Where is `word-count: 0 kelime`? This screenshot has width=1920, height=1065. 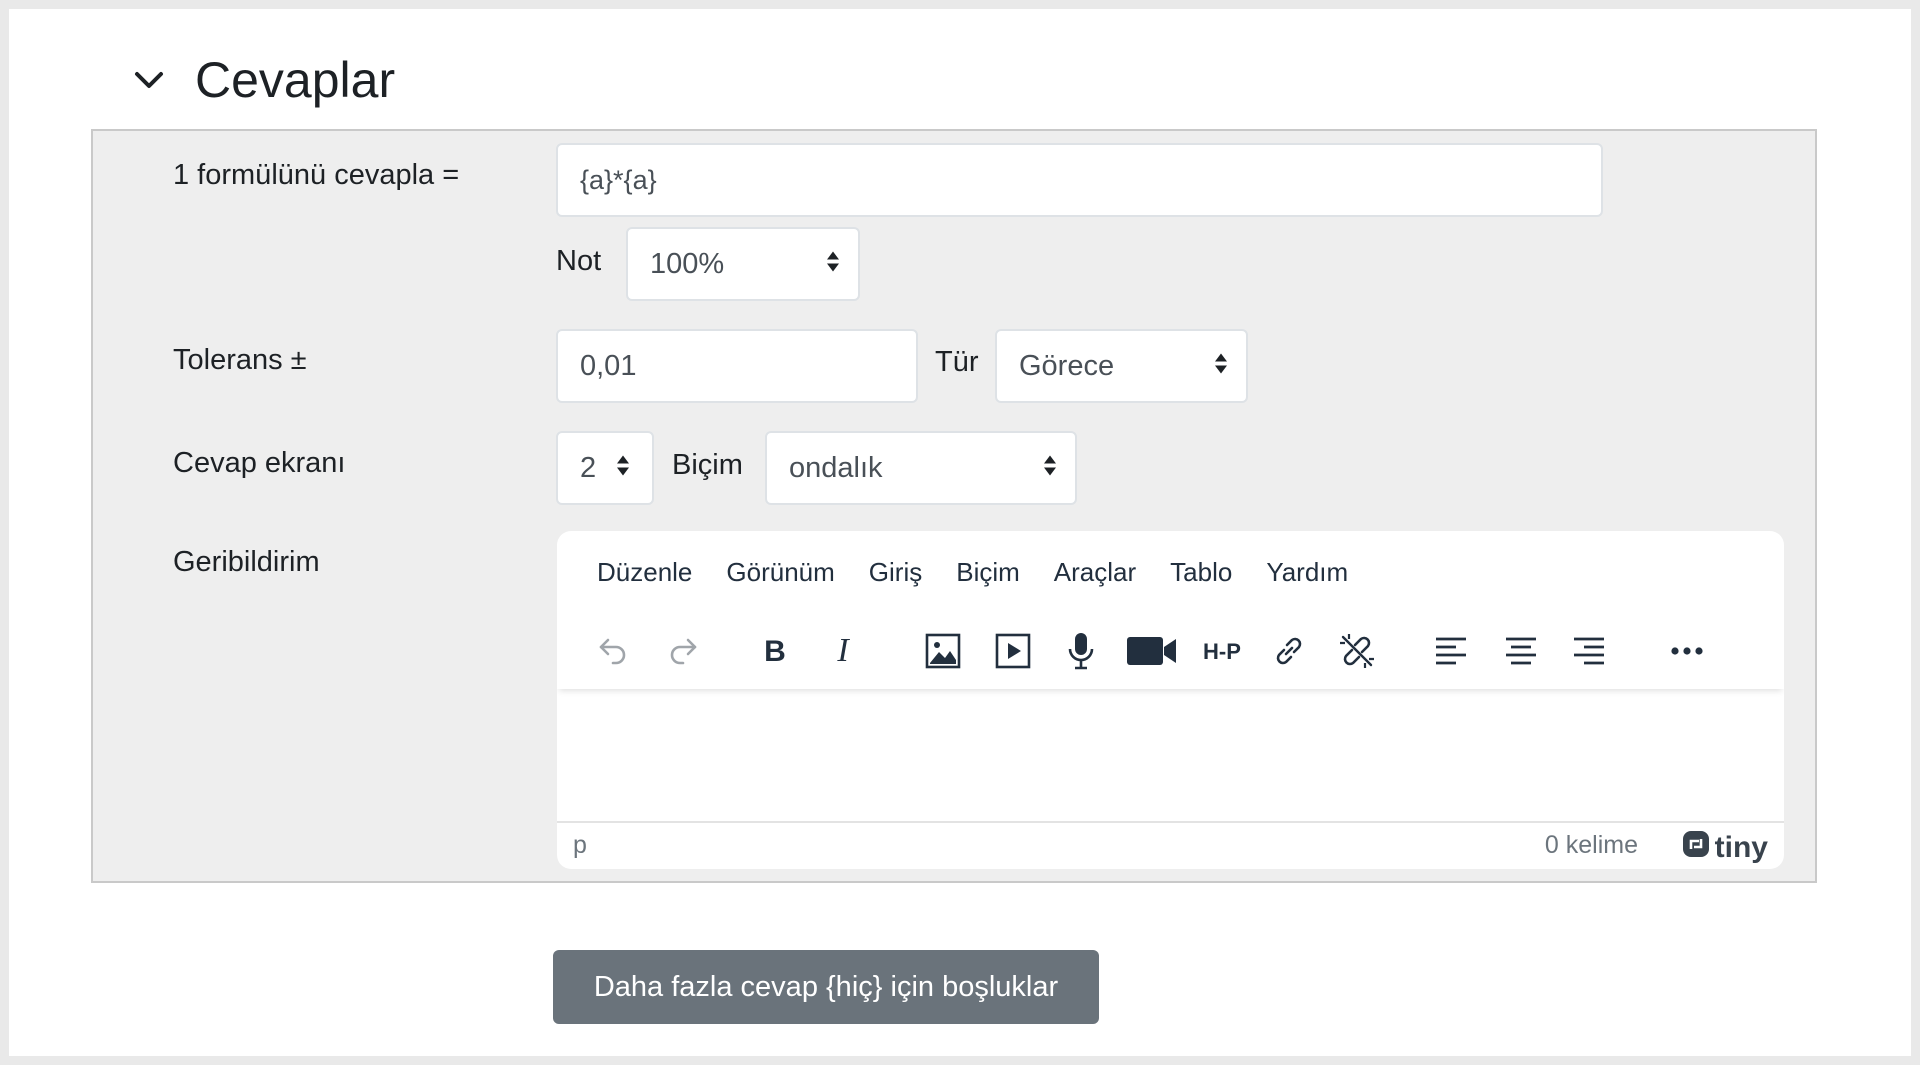
word-count: 0 kelime is located at coordinates (1591, 845).